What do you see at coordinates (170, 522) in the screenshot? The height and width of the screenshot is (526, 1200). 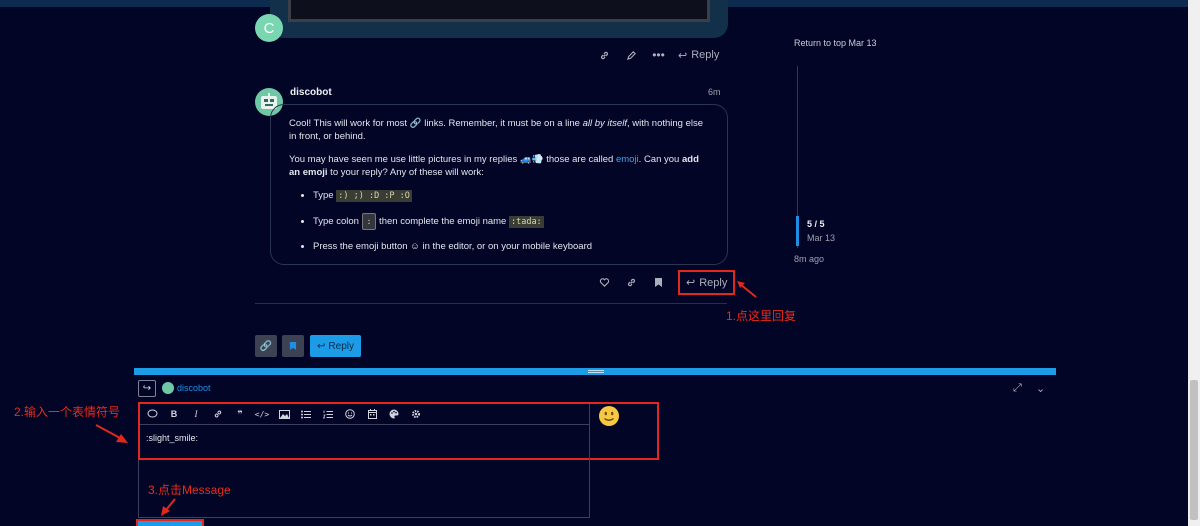 I see `message-submit-button` at bounding box center [170, 522].